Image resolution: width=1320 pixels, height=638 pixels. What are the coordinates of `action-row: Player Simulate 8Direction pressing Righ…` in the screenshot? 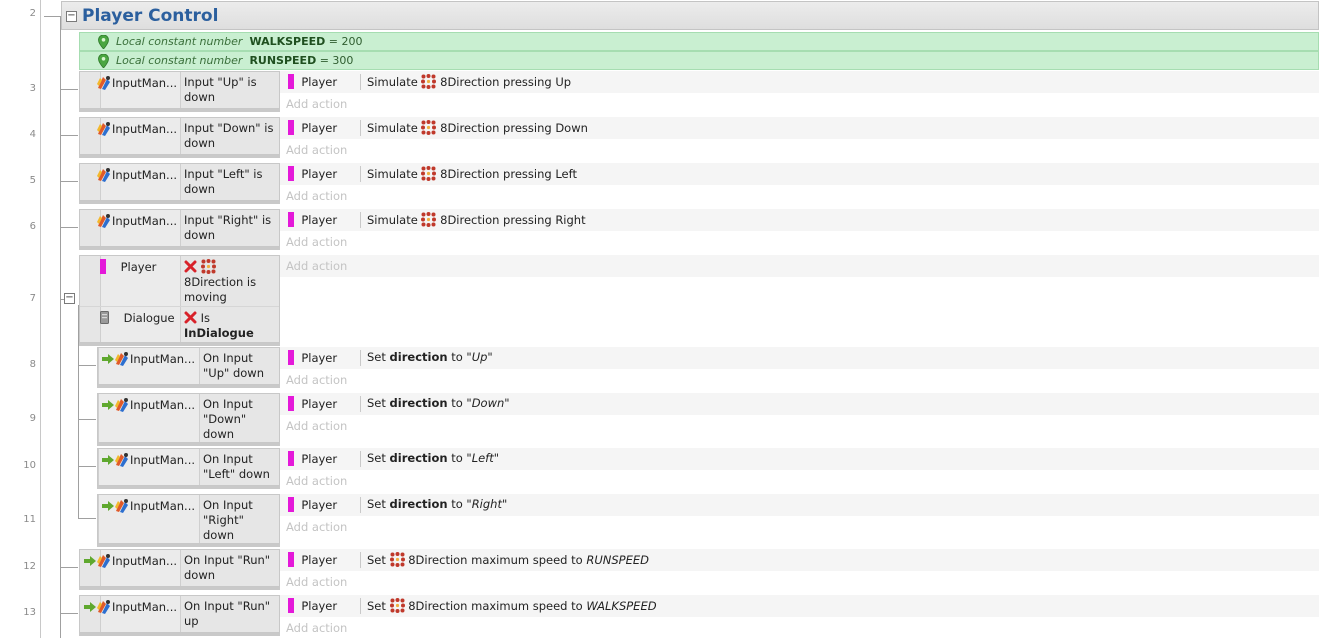 It's located at (799, 220).